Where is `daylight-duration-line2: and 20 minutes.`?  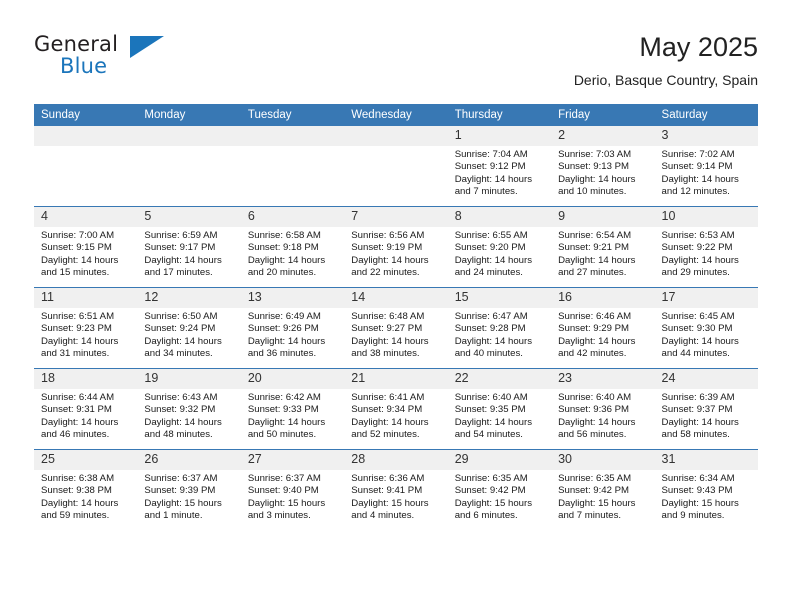
daylight-duration-line2: and 20 minutes. is located at coordinates (282, 273).